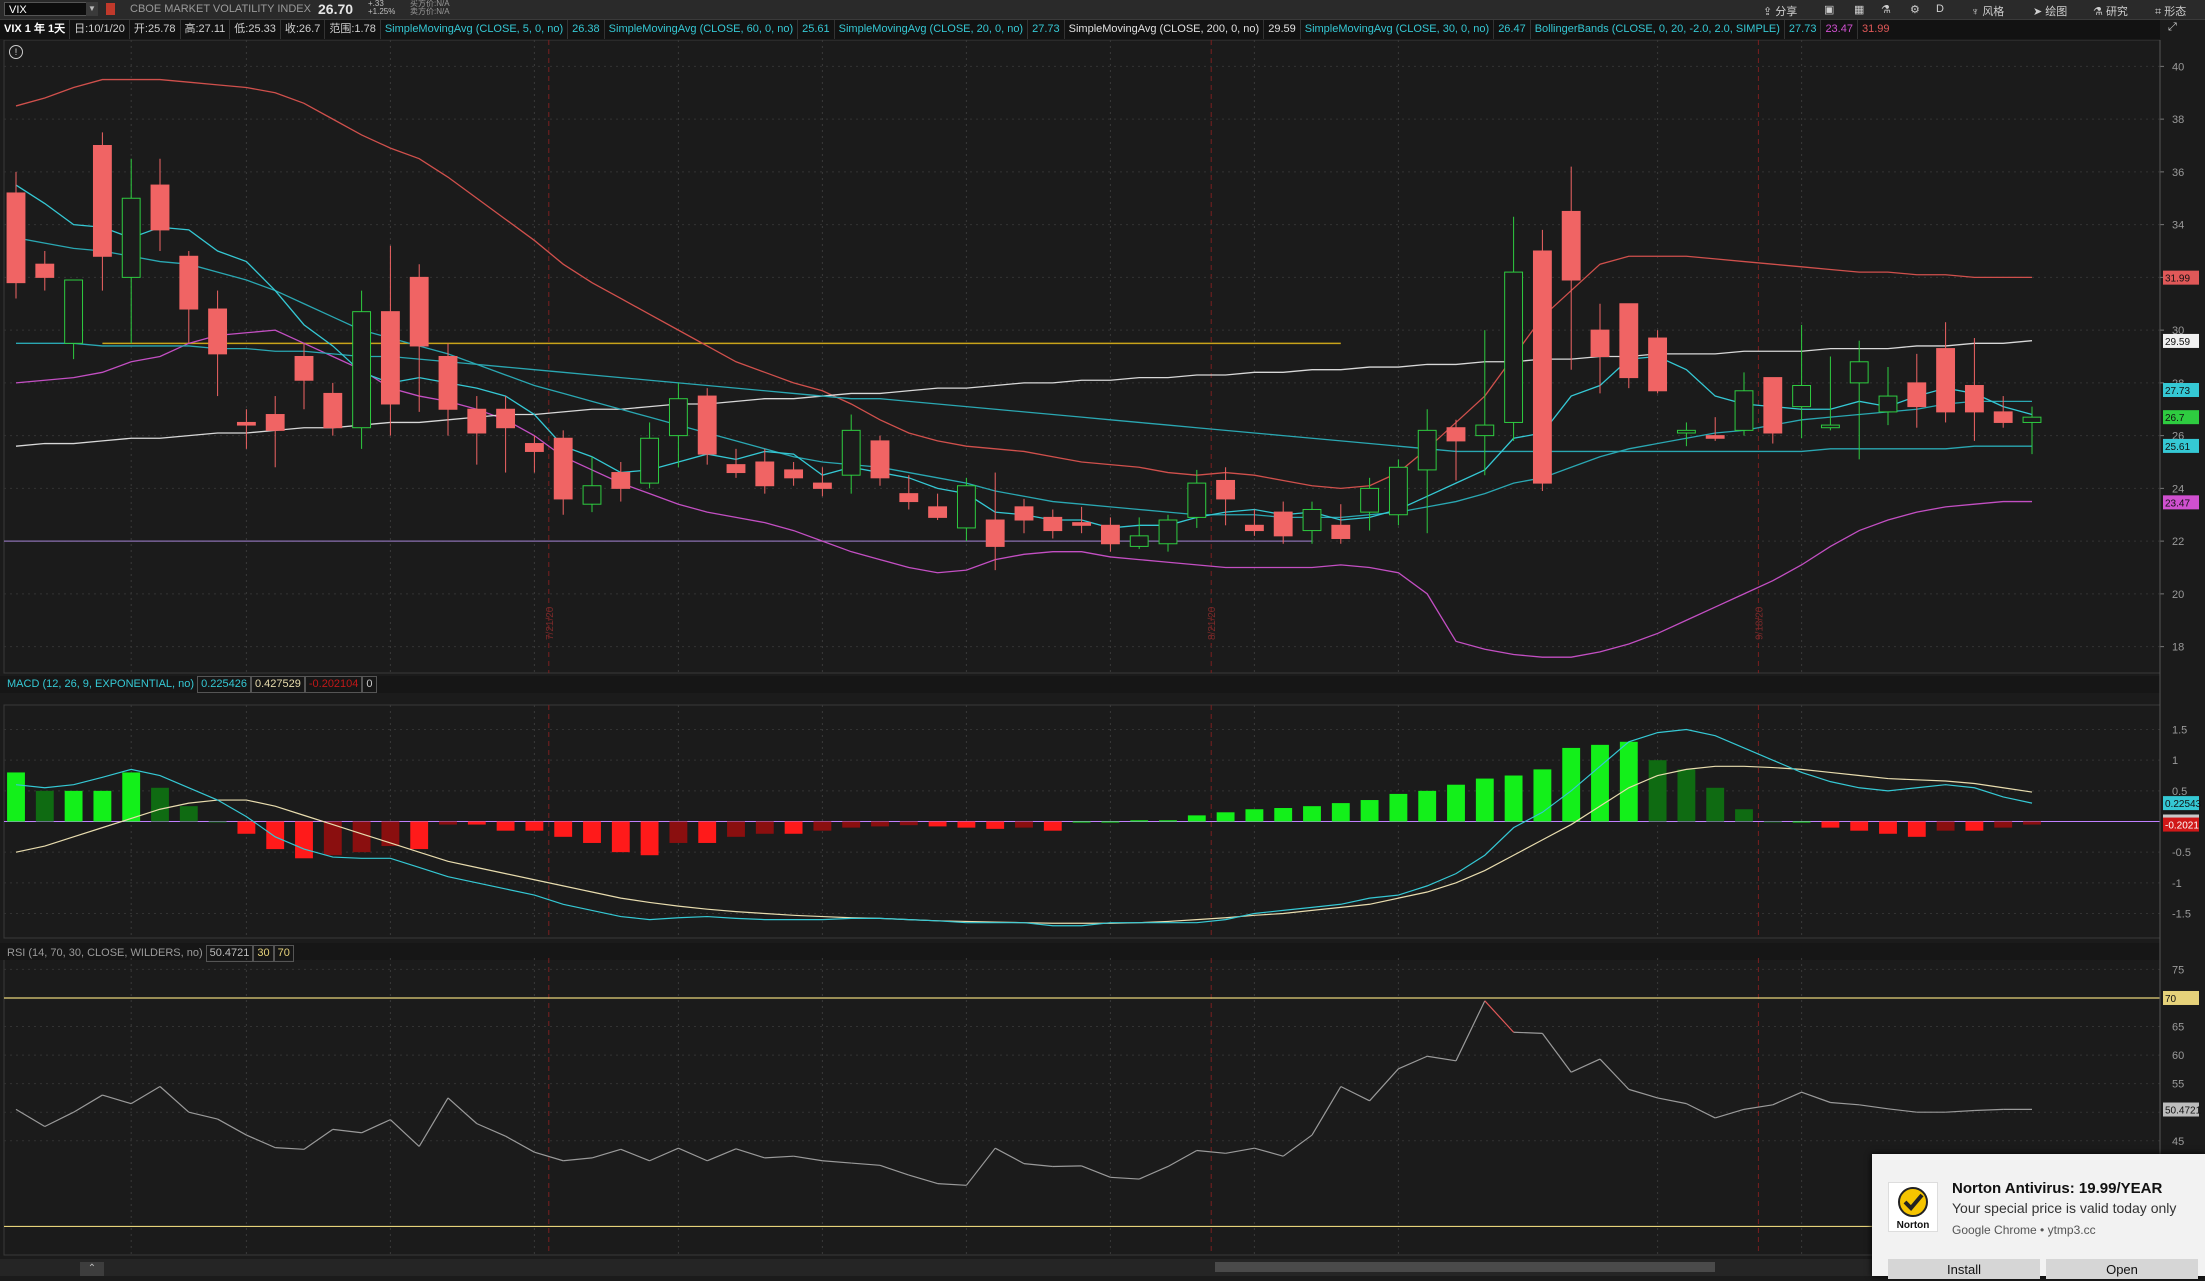 This screenshot has height=1281, width=2205. I want to click on symbol-dropdown-button: ▼, so click(92, 9).